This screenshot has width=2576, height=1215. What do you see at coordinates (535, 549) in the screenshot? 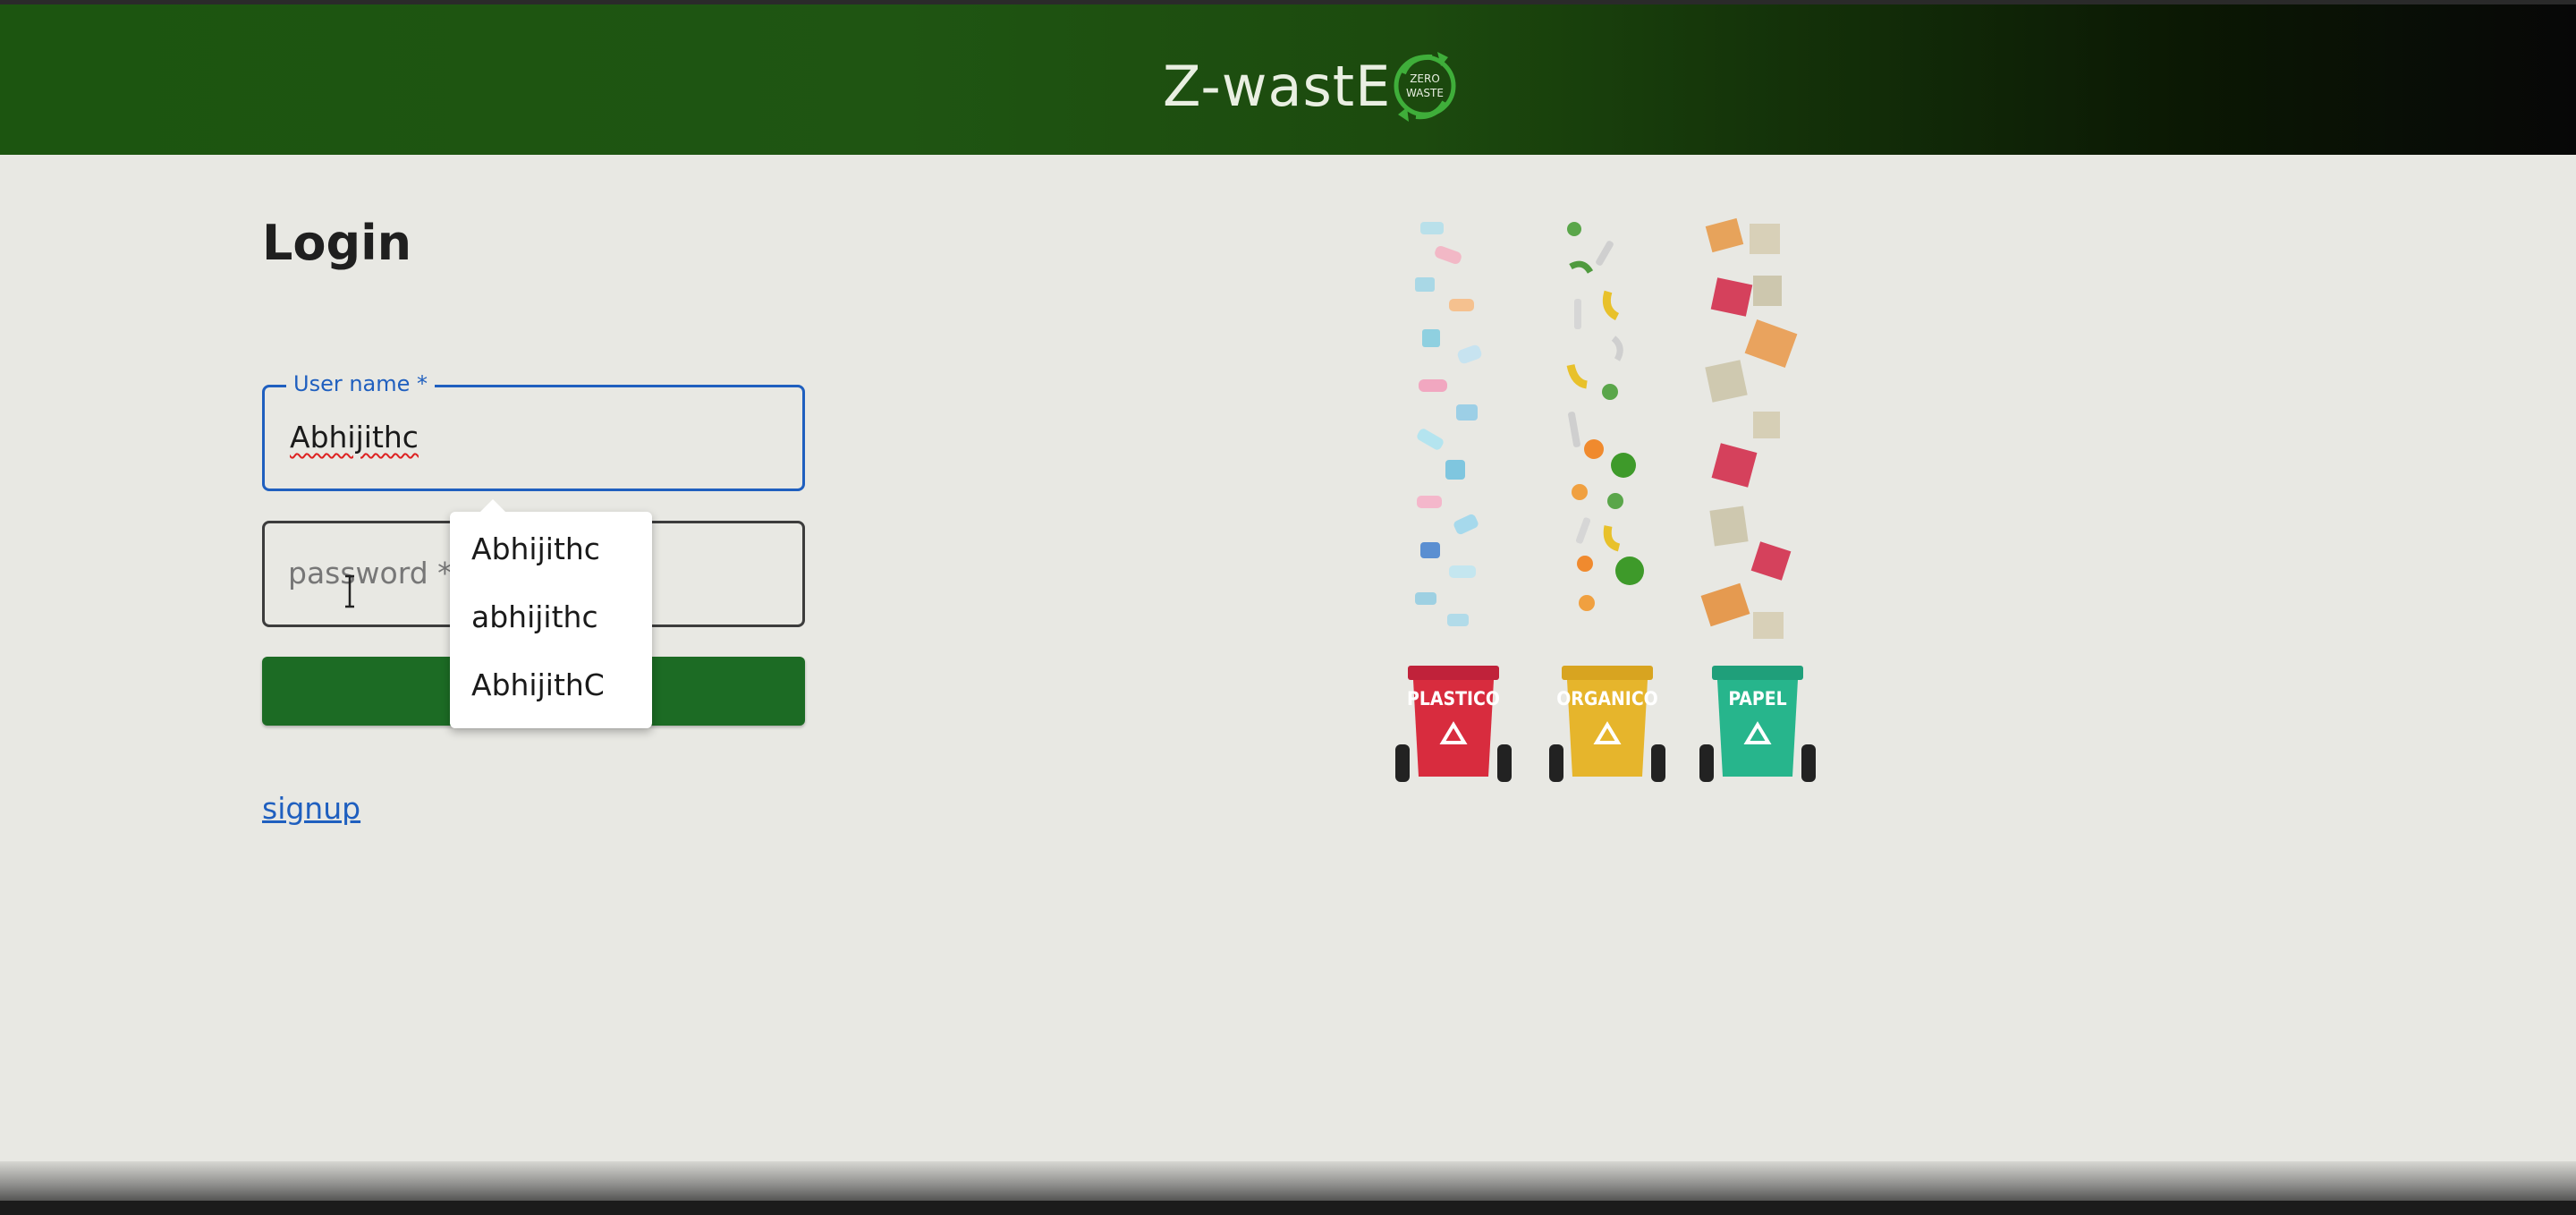
I see `autocomplete-option: Abhijithc` at bounding box center [535, 549].